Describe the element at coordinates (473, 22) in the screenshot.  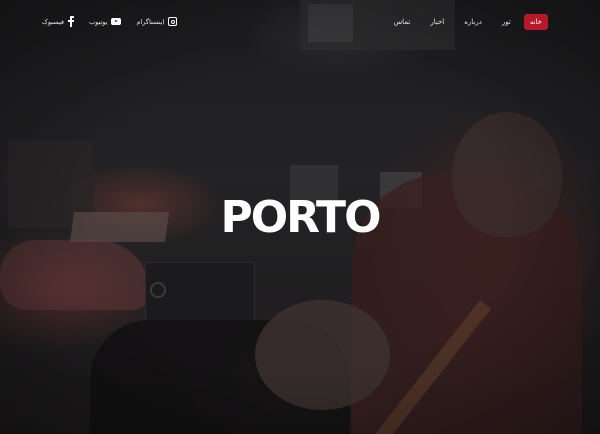
I see `nav-item-about: درباره` at that location.